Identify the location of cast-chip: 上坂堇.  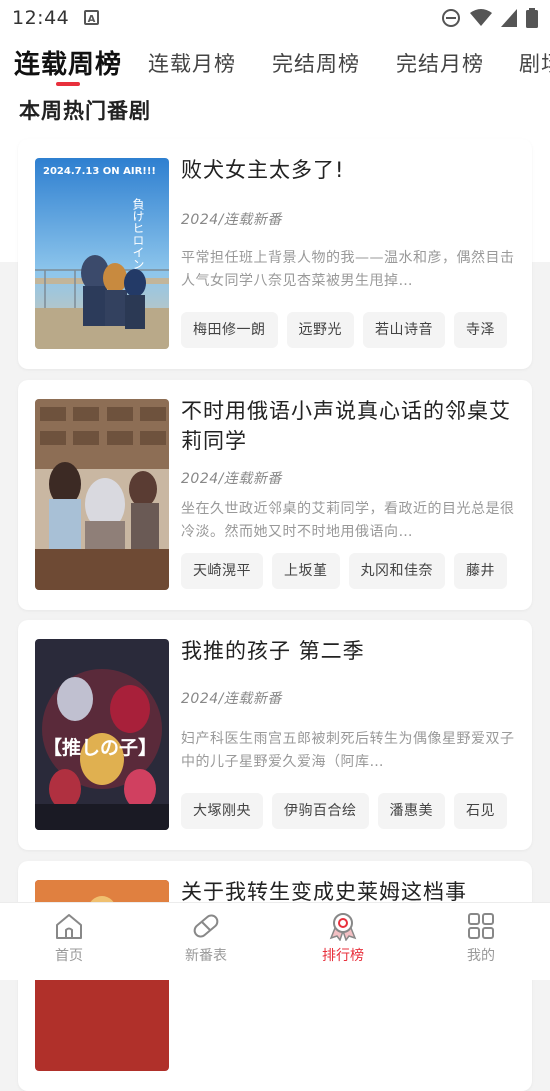
(306, 571).